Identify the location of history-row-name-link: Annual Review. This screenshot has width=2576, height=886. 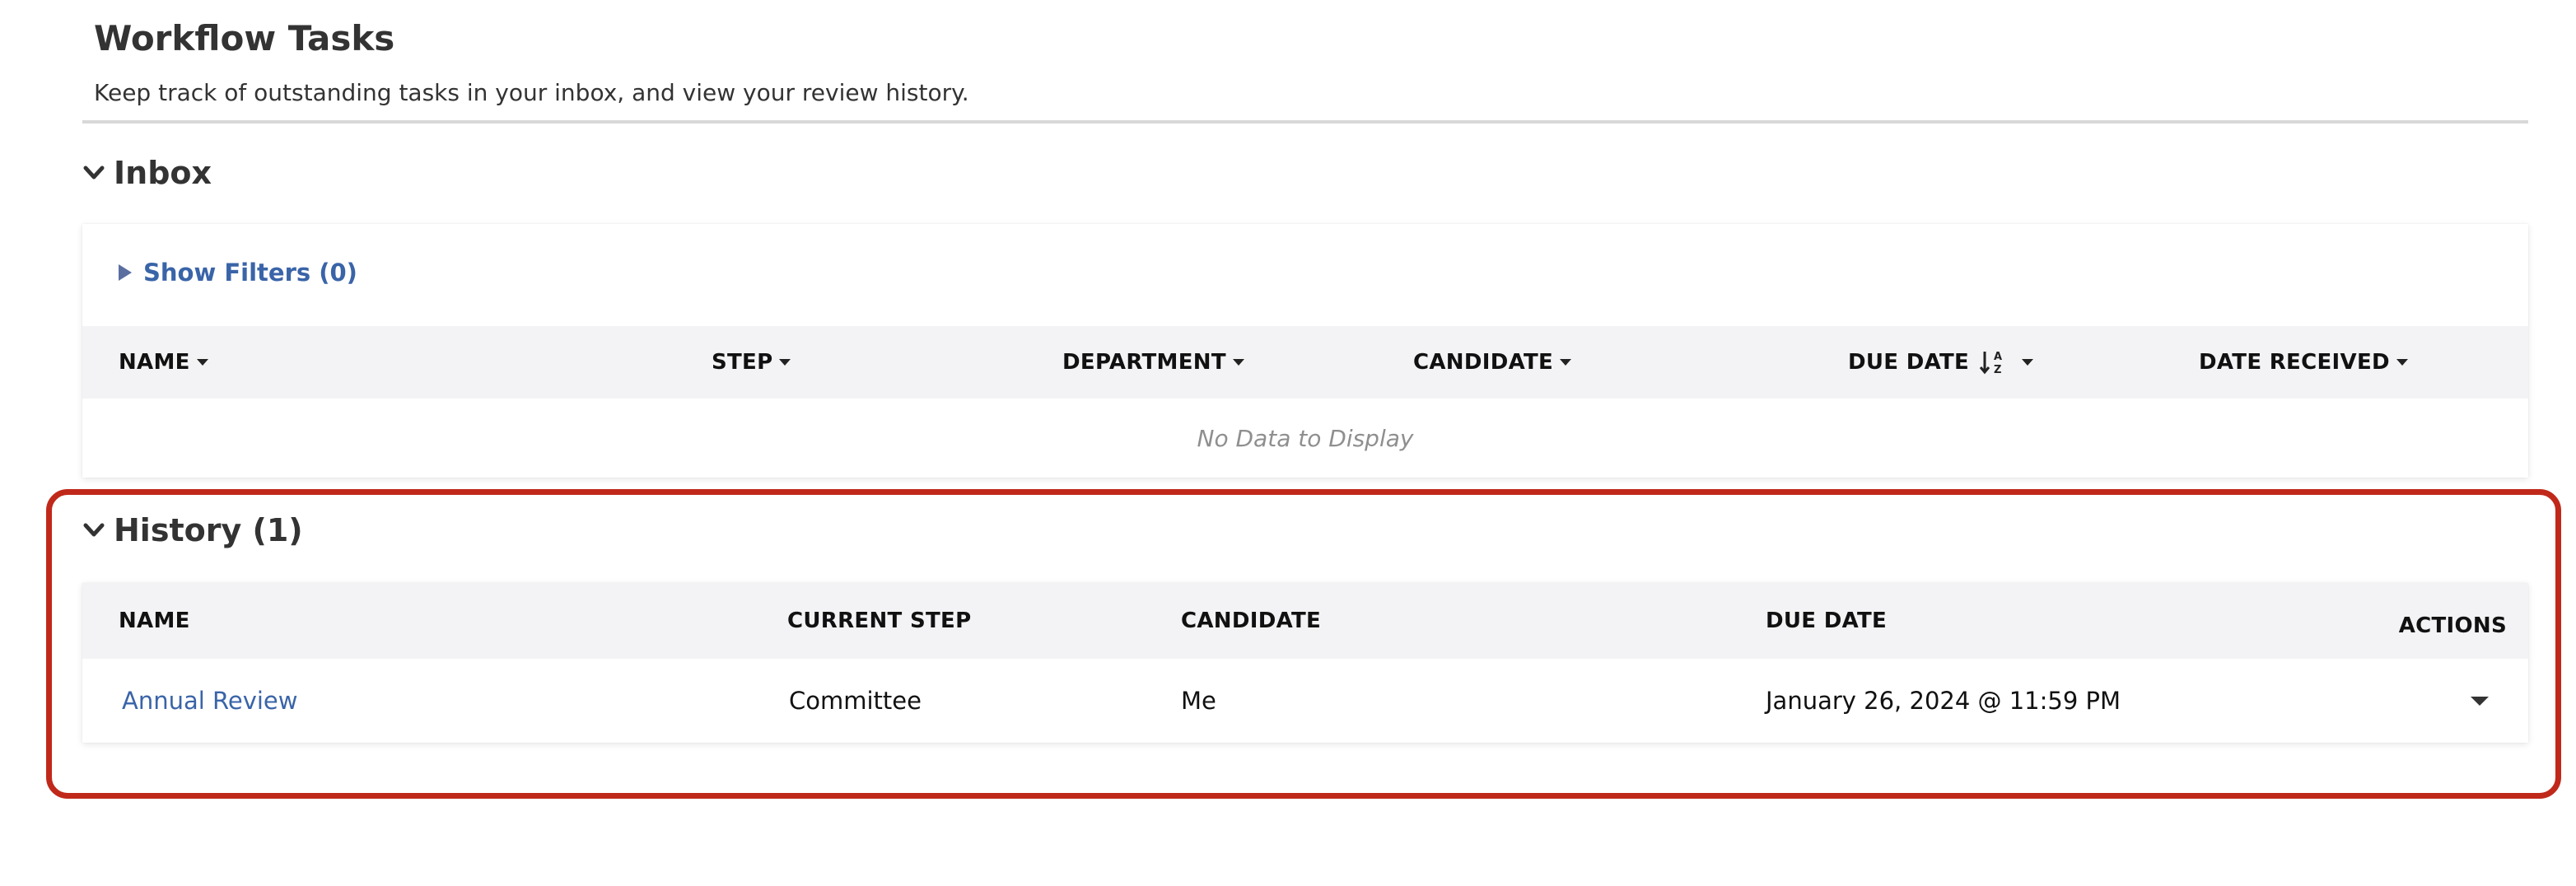
(210, 701).